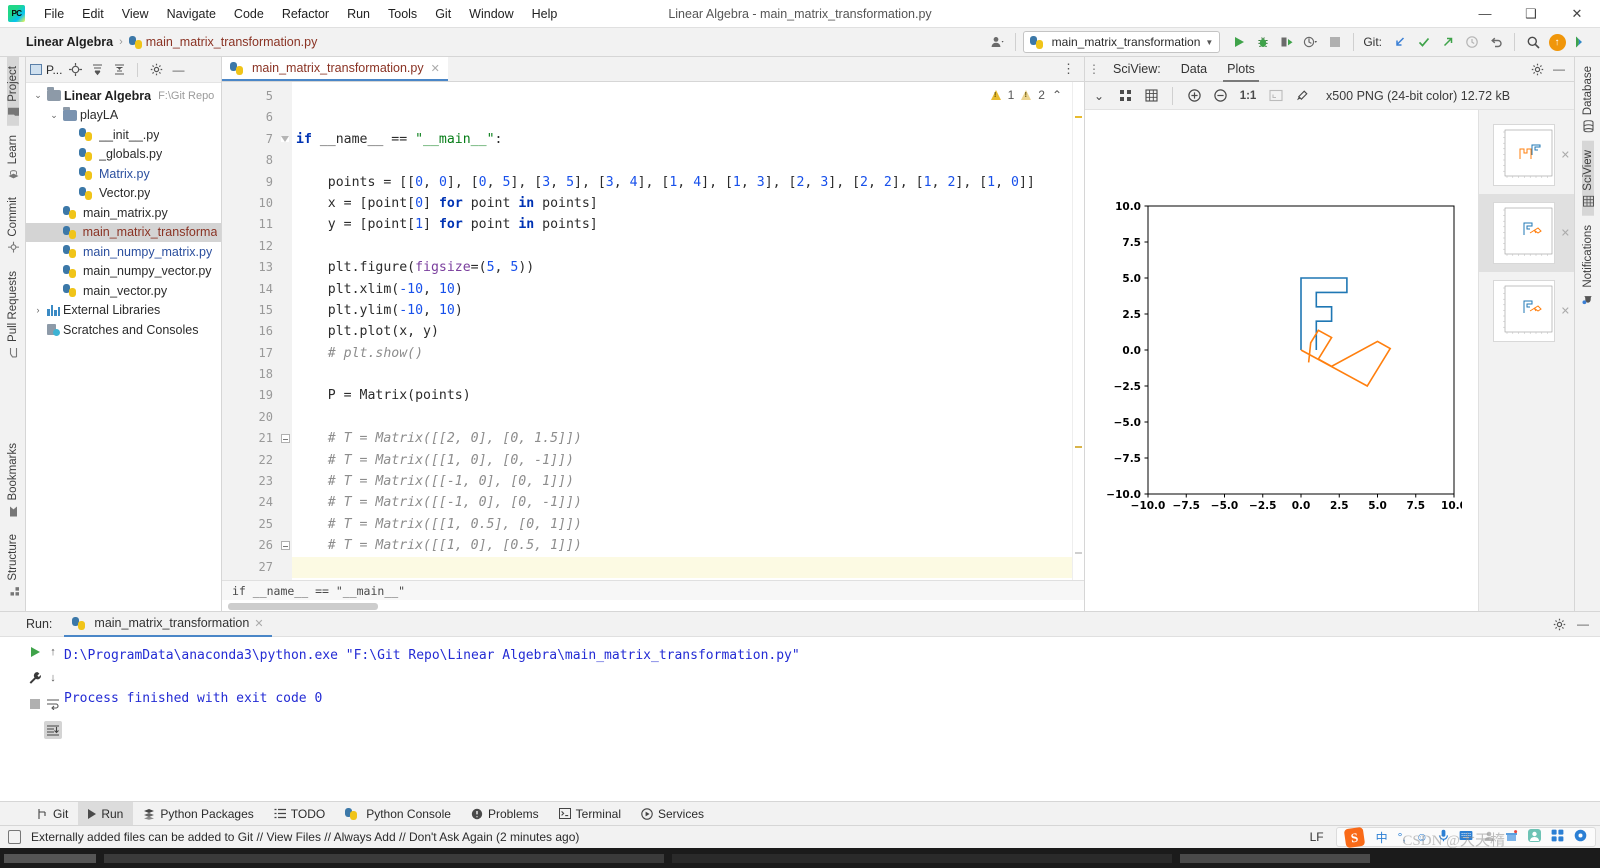 The height and width of the screenshot is (868, 1600). Describe the element at coordinates (1577, 13) in the screenshot. I see `close-button: ✕` at that location.